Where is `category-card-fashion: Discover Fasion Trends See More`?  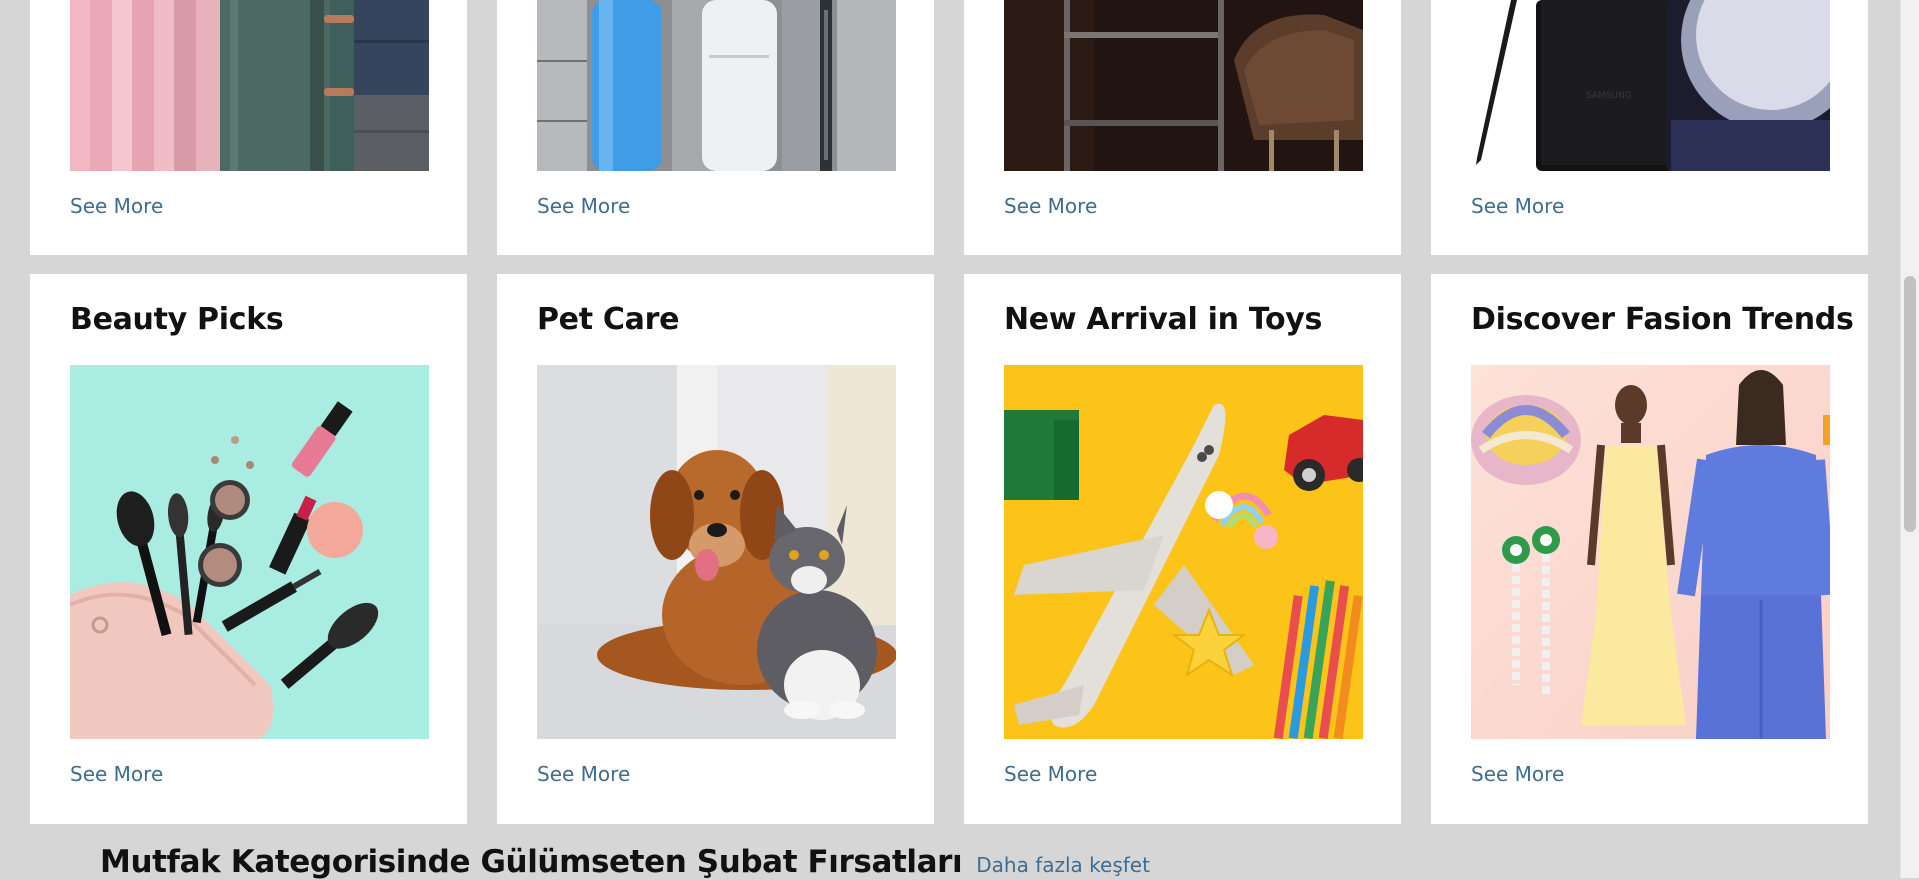
category-card-fashion: Discover Fasion Trends See More is located at coordinates (1649, 549).